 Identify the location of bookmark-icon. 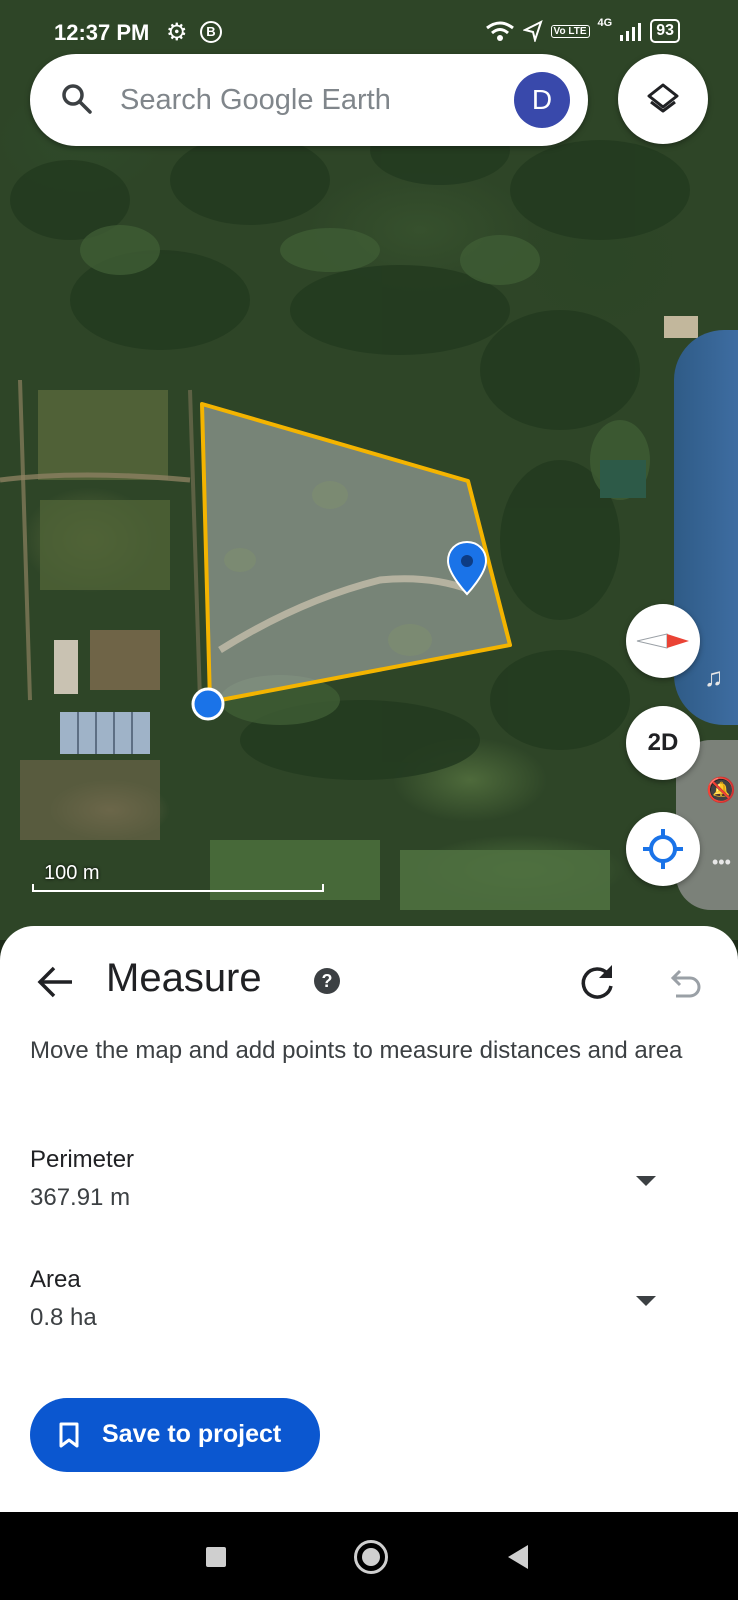
(69, 1435).